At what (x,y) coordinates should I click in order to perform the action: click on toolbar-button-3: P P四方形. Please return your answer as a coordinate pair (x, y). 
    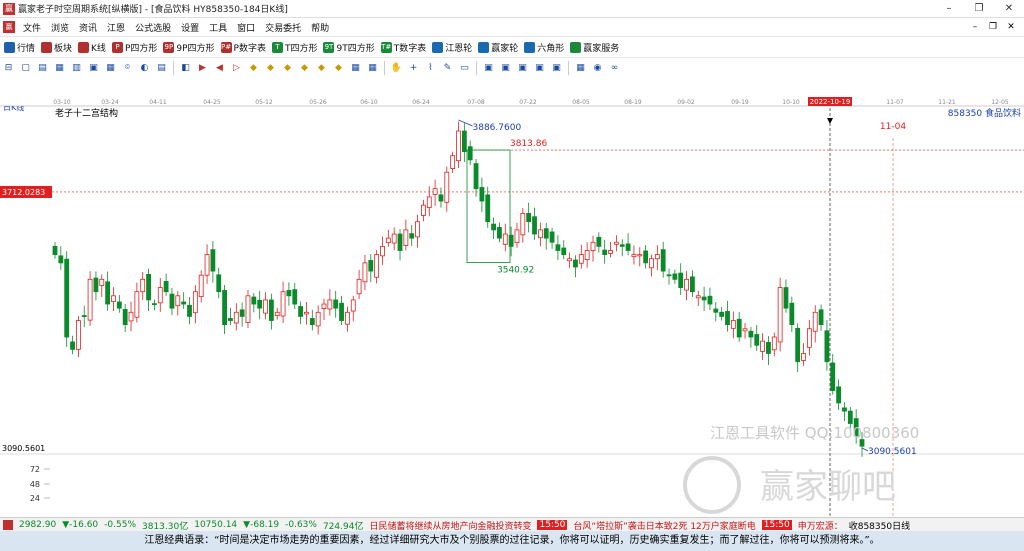
    Looking at the image, I should click on (134, 47).